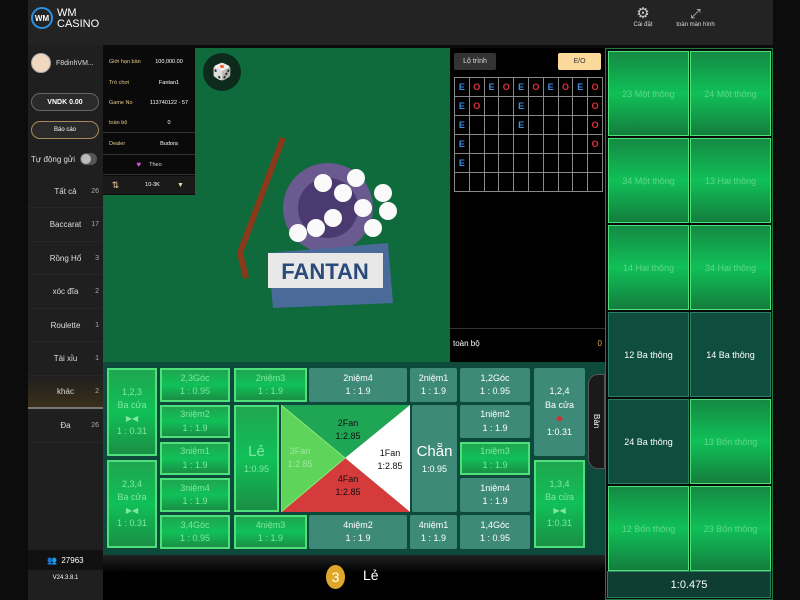  I want to click on bet-3-niem-4: 3niệm4 1 : 1.9, so click(195, 495).